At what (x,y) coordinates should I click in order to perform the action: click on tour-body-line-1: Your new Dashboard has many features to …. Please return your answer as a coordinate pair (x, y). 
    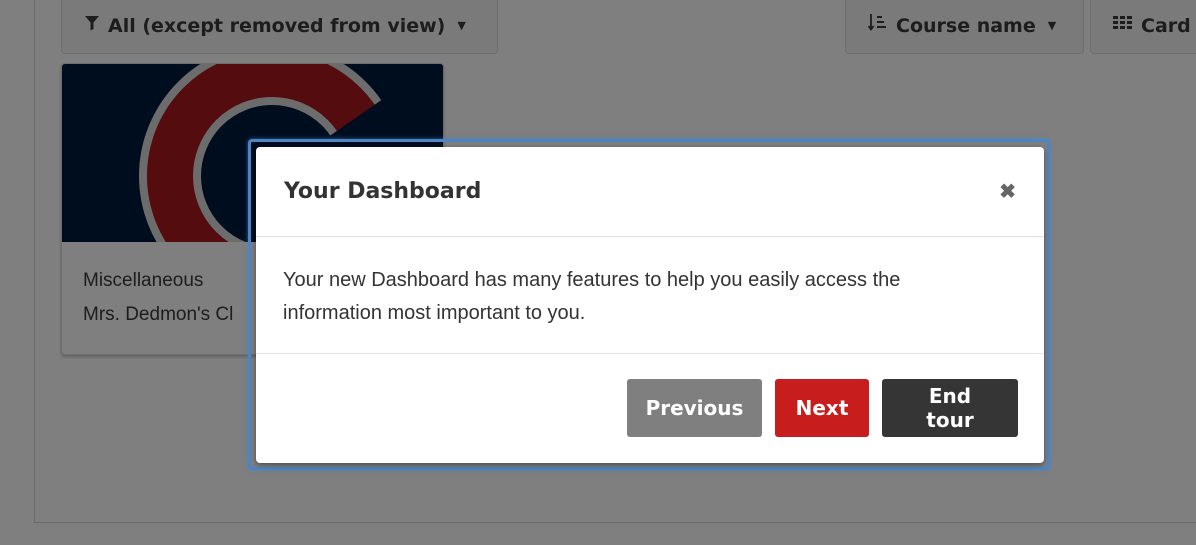
    Looking at the image, I should click on (592, 280).